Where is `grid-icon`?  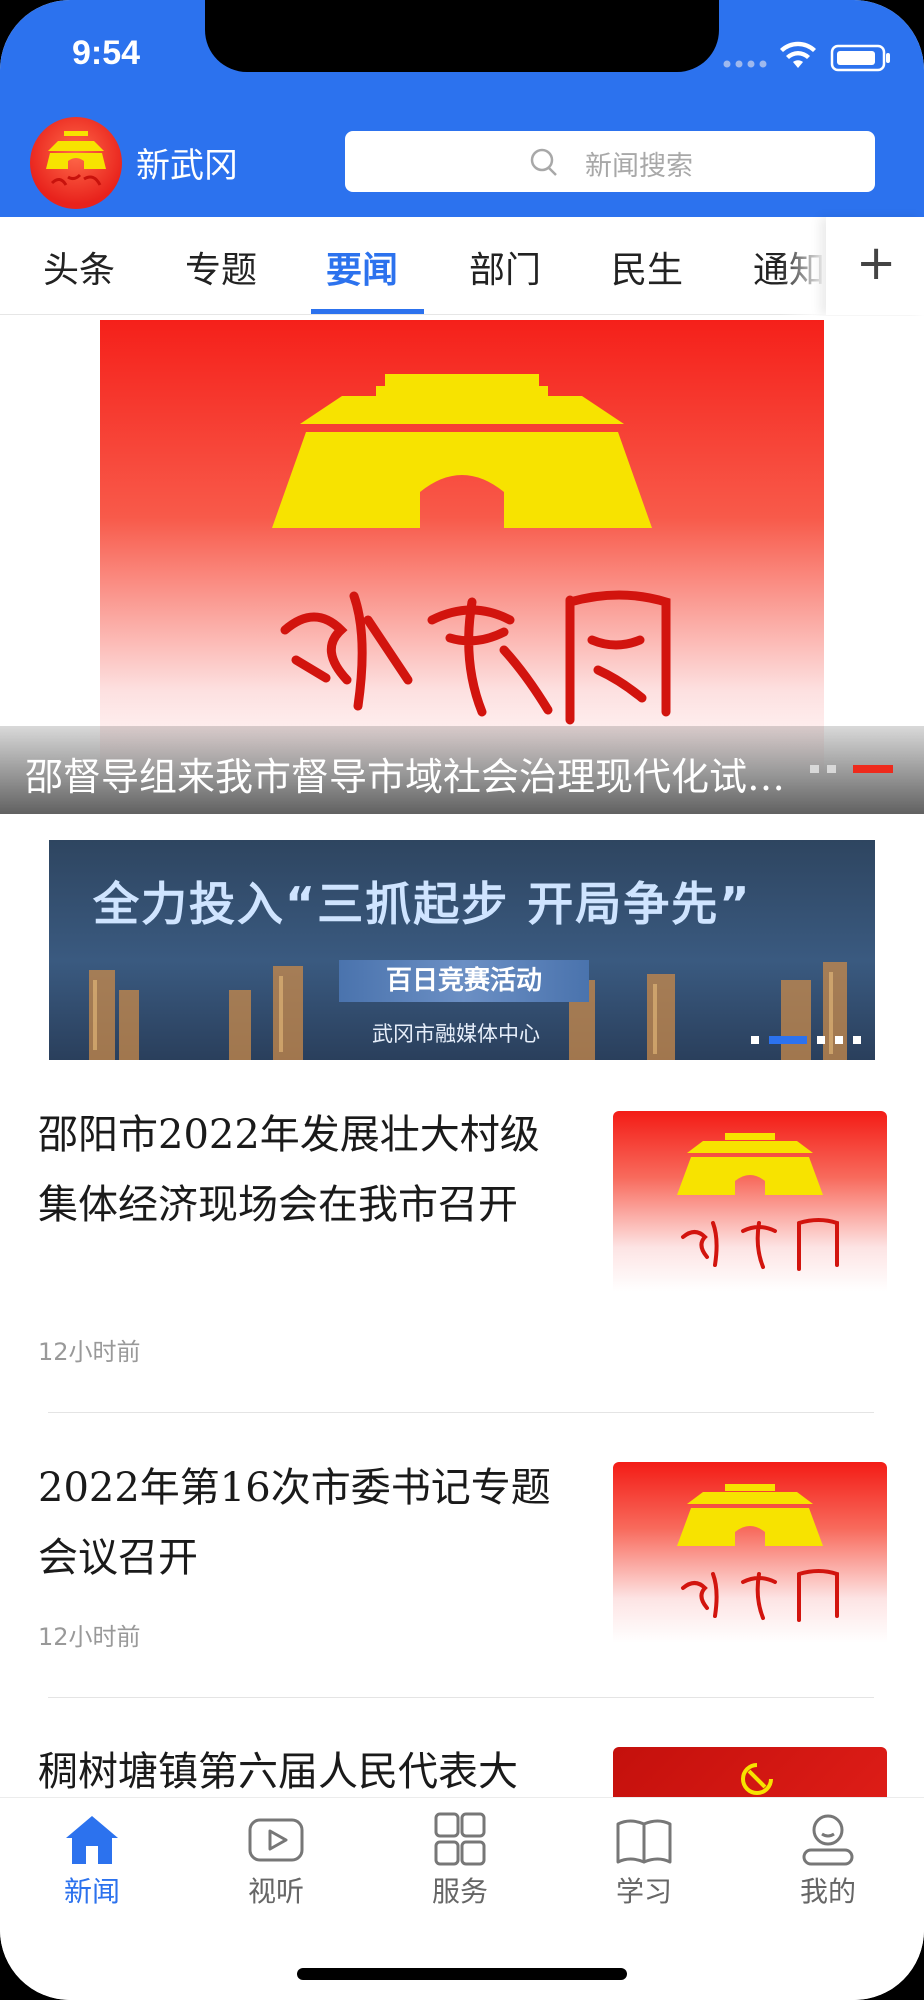
grid-icon is located at coordinates (460, 1839).